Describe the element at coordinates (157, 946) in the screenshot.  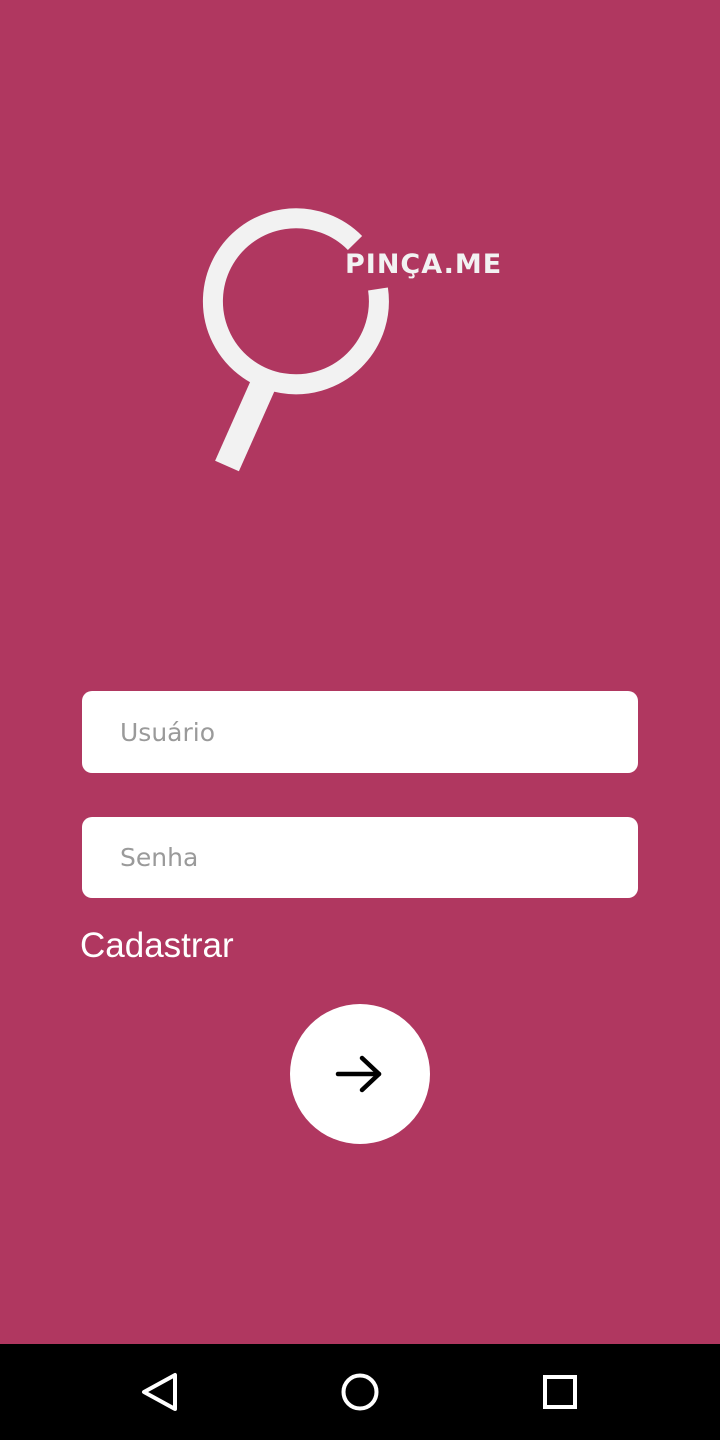
I see `signup-link: Cadastrar` at that location.